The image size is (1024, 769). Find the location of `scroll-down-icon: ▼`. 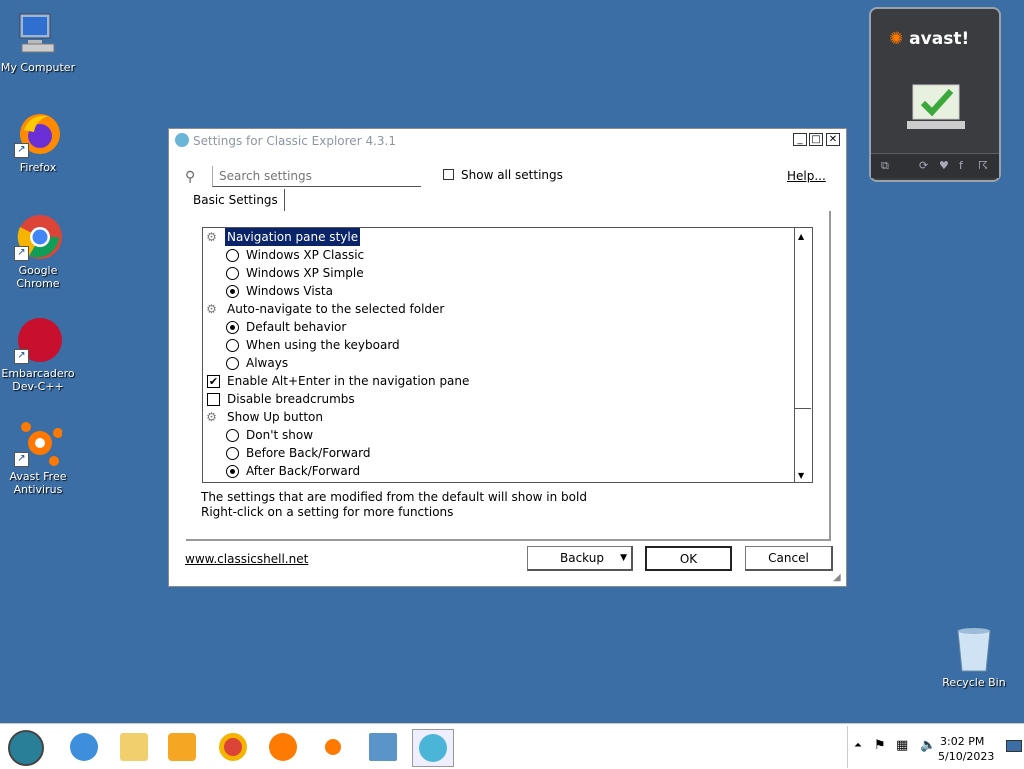

scroll-down-icon: ▼ is located at coordinates (801, 475).